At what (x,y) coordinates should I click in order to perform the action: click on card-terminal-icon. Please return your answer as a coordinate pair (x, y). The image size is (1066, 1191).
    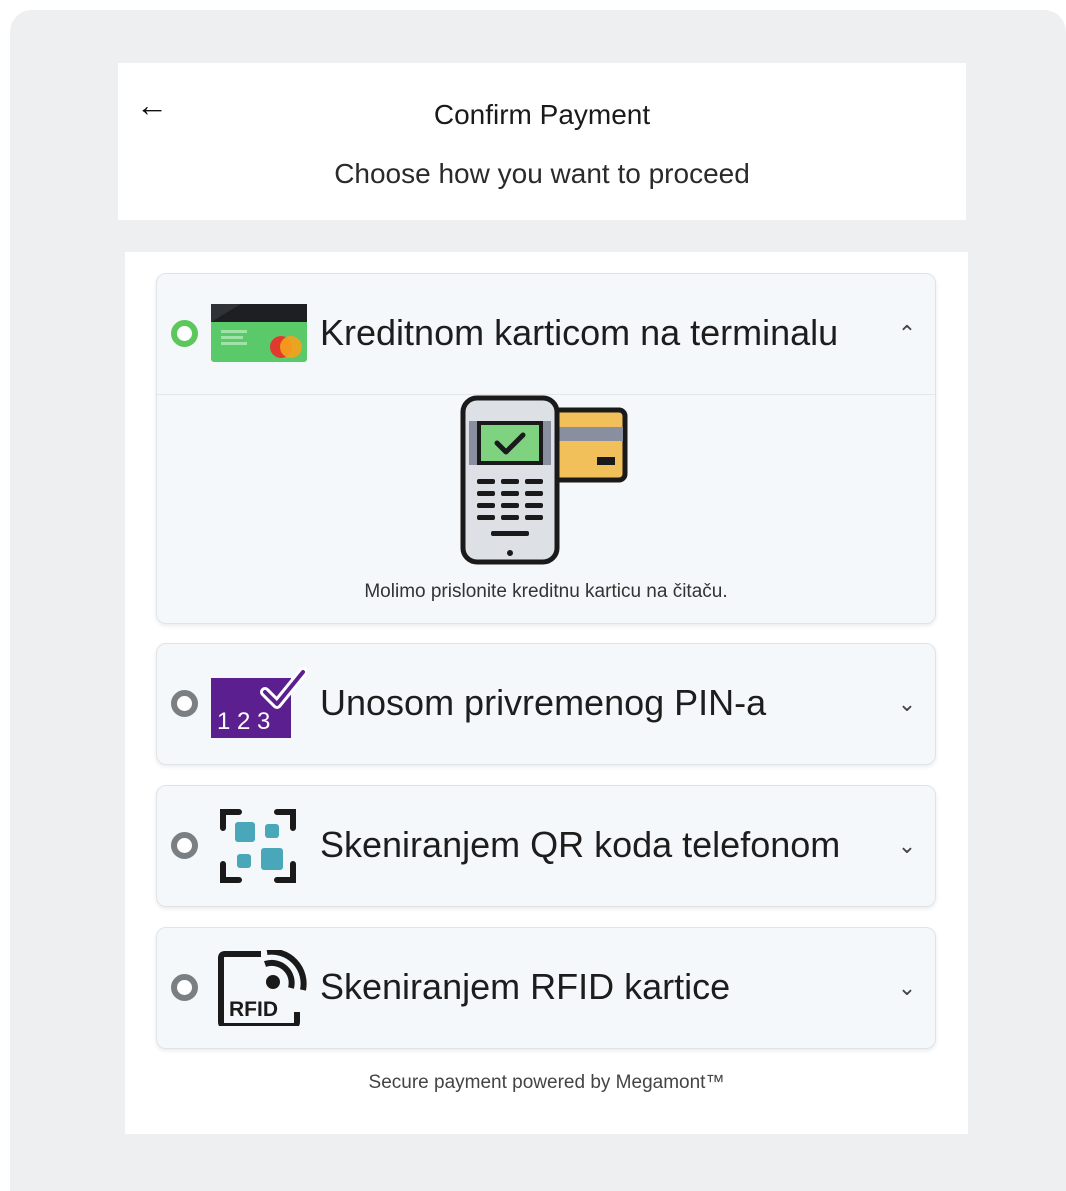
    Looking at the image, I should click on (544, 480).